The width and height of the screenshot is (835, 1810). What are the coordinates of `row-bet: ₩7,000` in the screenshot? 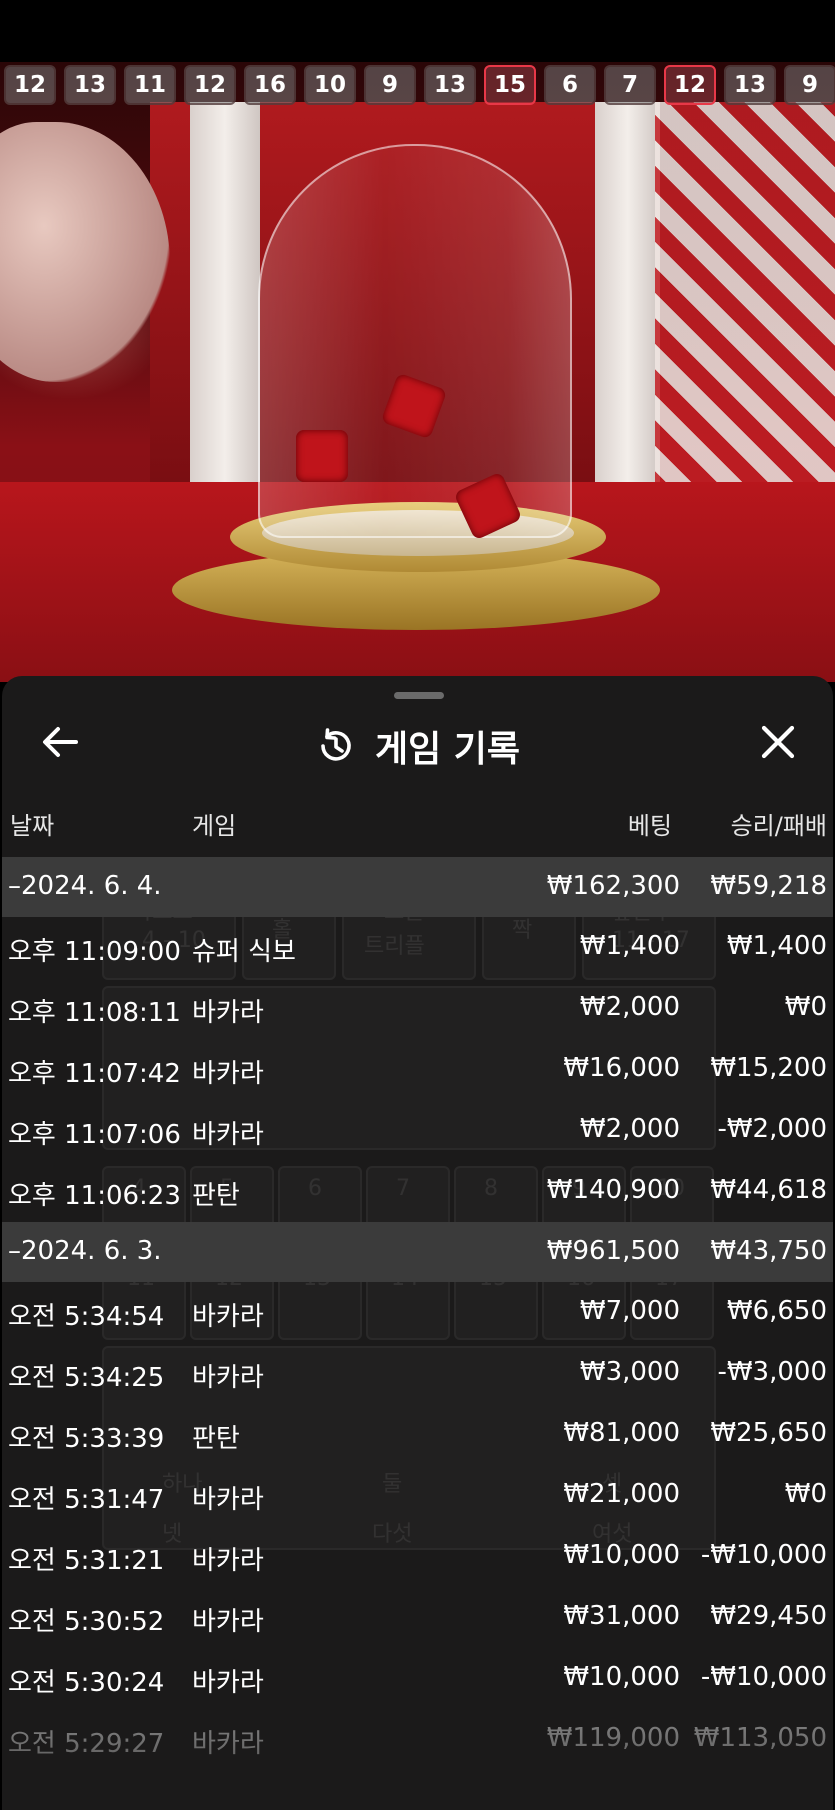 It's located at (629, 1311).